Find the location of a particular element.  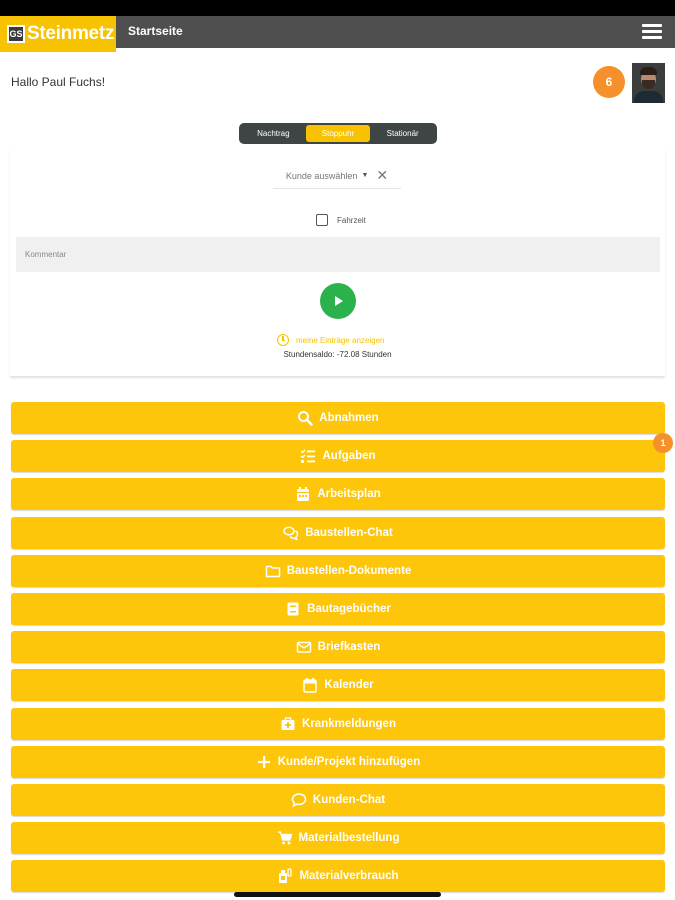

logo-mark: GS is located at coordinates (16, 34).